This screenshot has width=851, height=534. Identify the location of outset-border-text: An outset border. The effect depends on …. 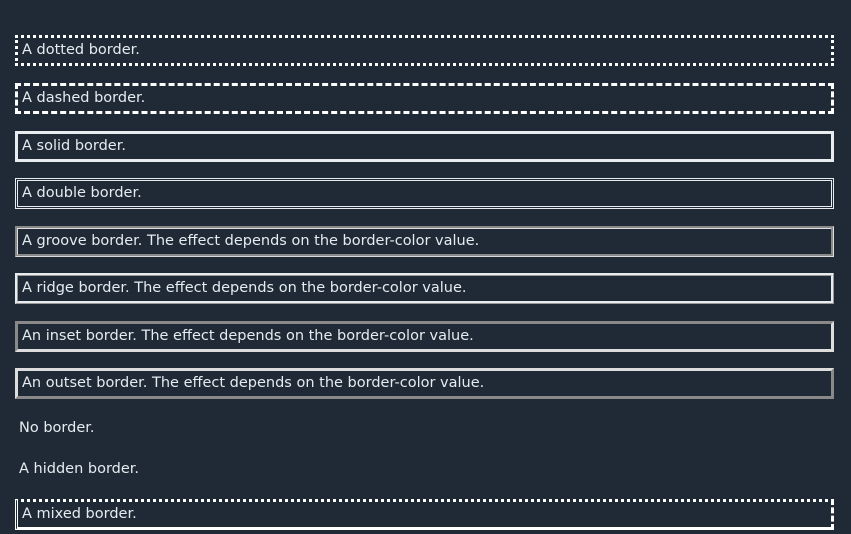
(253, 382).